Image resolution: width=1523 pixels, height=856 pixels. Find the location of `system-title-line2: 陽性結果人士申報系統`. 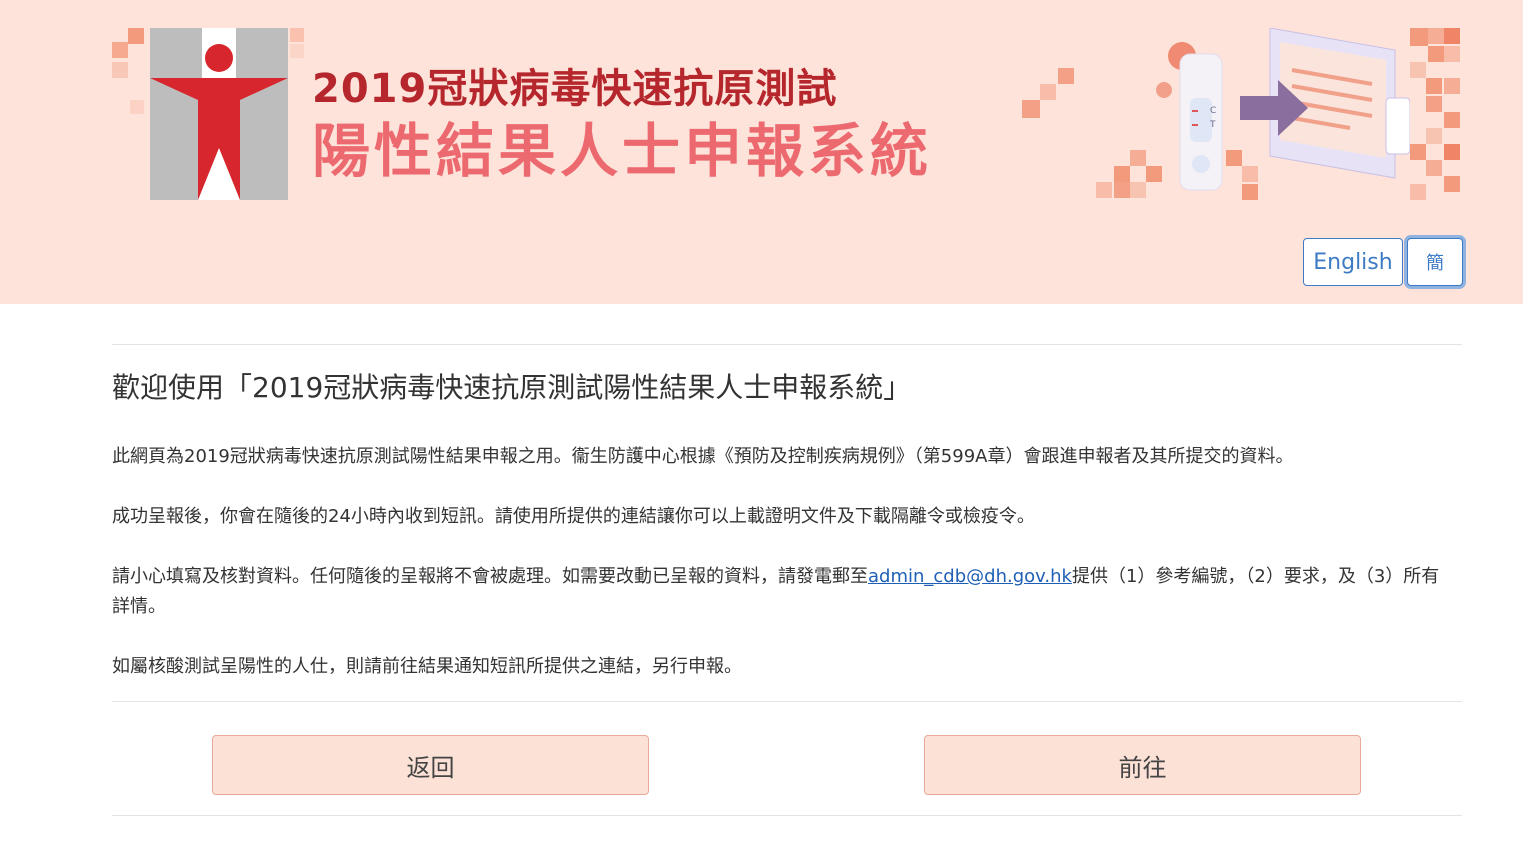

system-title-line2: 陽性結果人士申報系統 is located at coordinates (622, 151).